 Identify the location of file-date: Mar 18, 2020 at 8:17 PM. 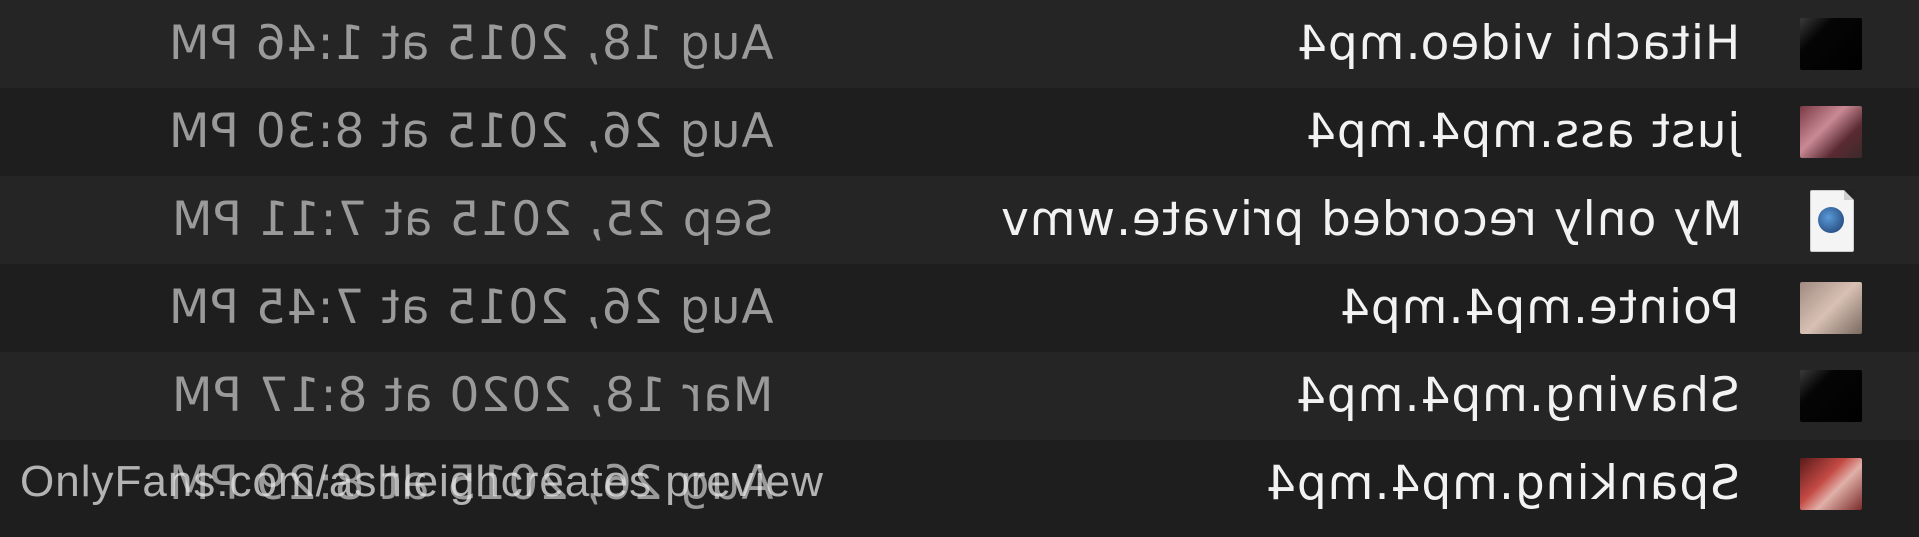
(471, 395).